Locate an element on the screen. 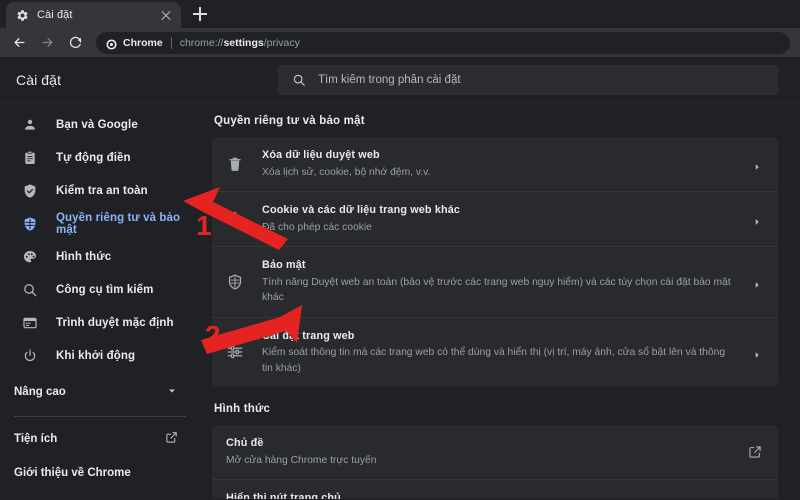 The height and width of the screenshot is (500, 800). sidebar-item-label: Kiểm tra an toàn is located at coordinates (102, 191).